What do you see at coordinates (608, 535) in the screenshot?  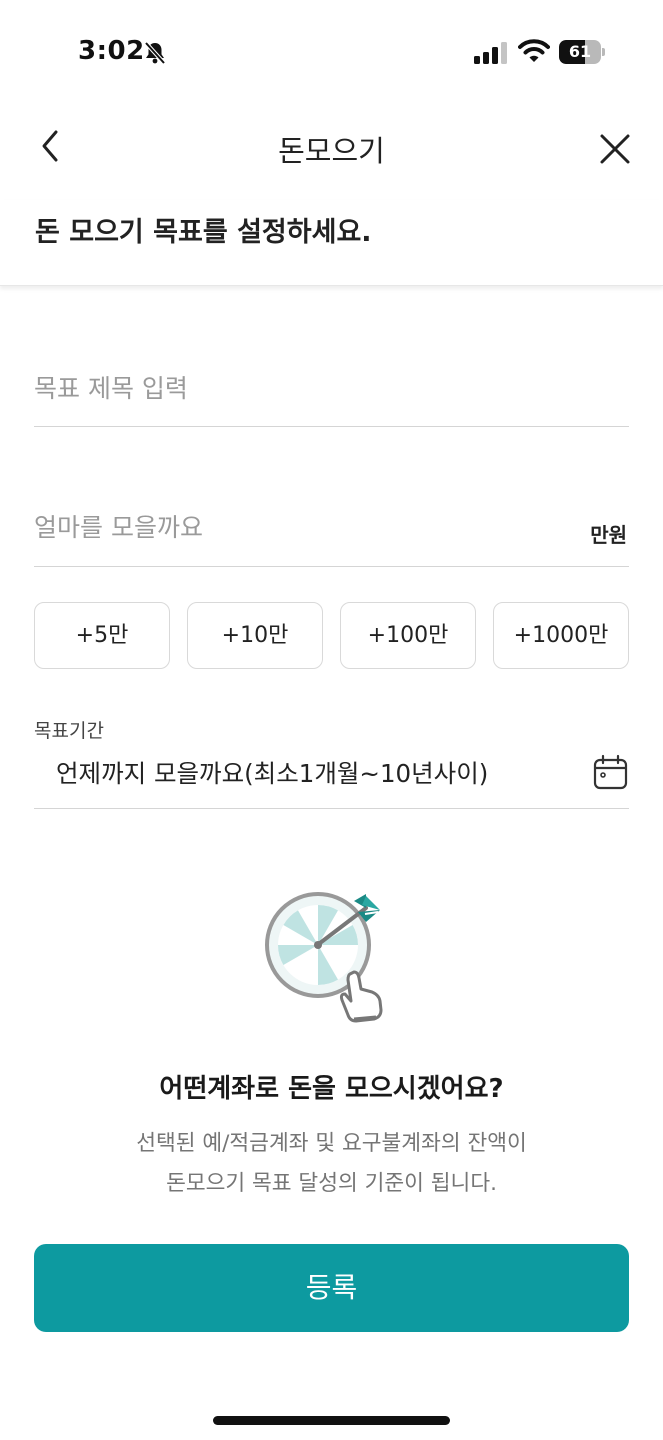 I see `amount-unit: 만원` at bounding box center [608, 535].